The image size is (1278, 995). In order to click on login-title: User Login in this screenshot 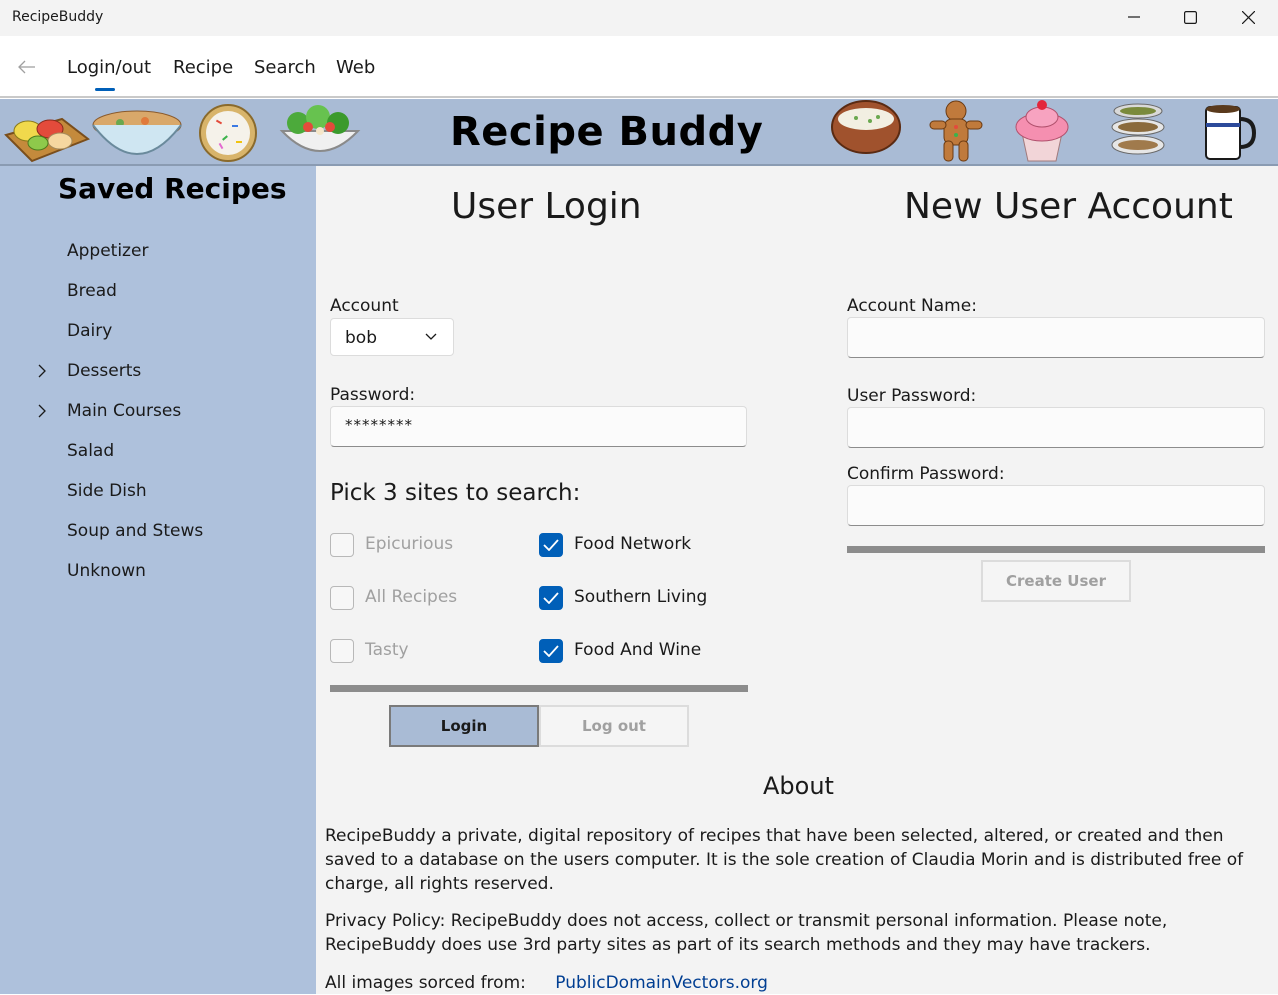, I will do `click(546, 206)`.